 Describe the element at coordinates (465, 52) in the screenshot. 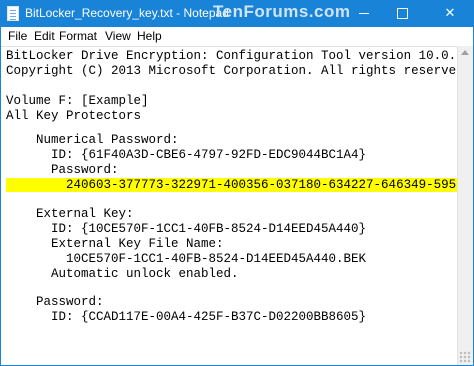

I see `scroll-up-arrow-icon` at that location.